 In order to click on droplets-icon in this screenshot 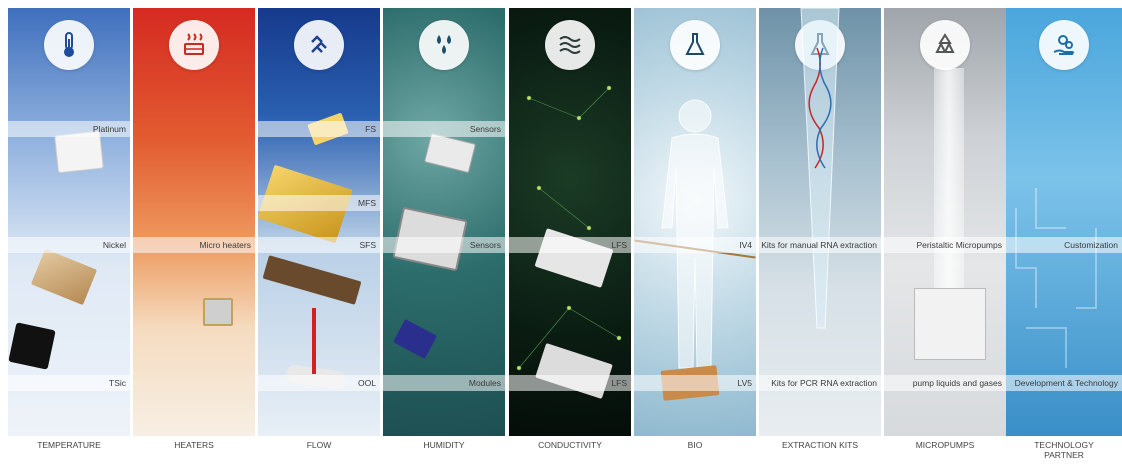, I will do `click(444, 44)`.